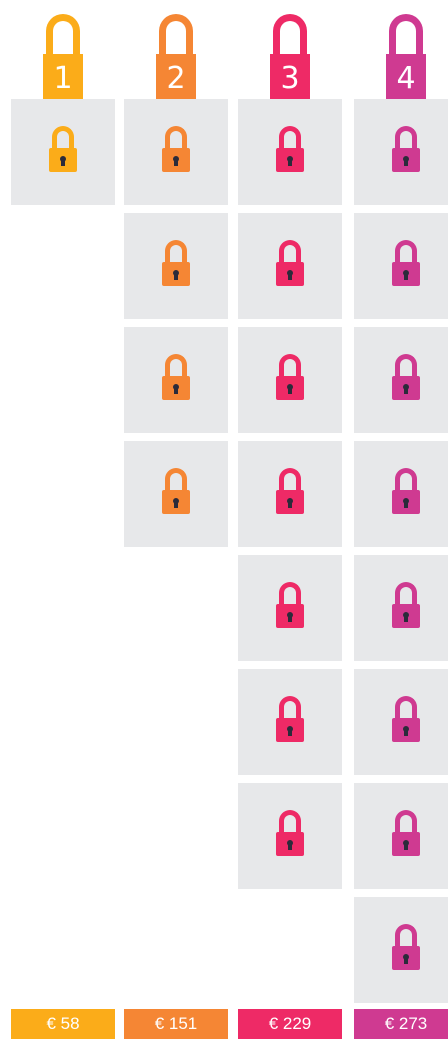 This screenshot has width=448, height=1043. I want to click on tier-header-padlock-icon: 3, so click(290, 59).